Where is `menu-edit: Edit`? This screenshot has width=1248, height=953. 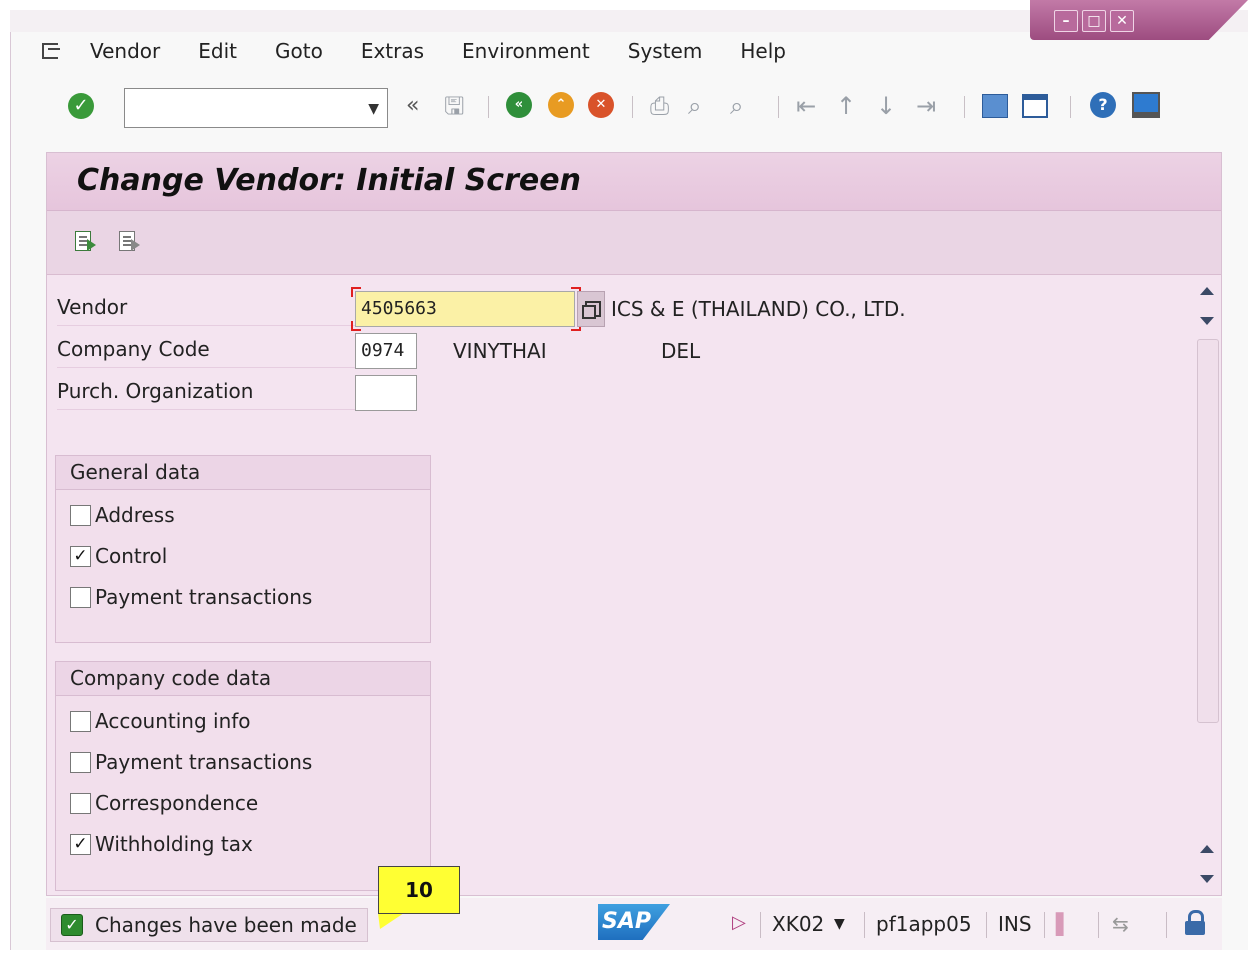 menu-edit: Edit is located at coordinates (217, 51).